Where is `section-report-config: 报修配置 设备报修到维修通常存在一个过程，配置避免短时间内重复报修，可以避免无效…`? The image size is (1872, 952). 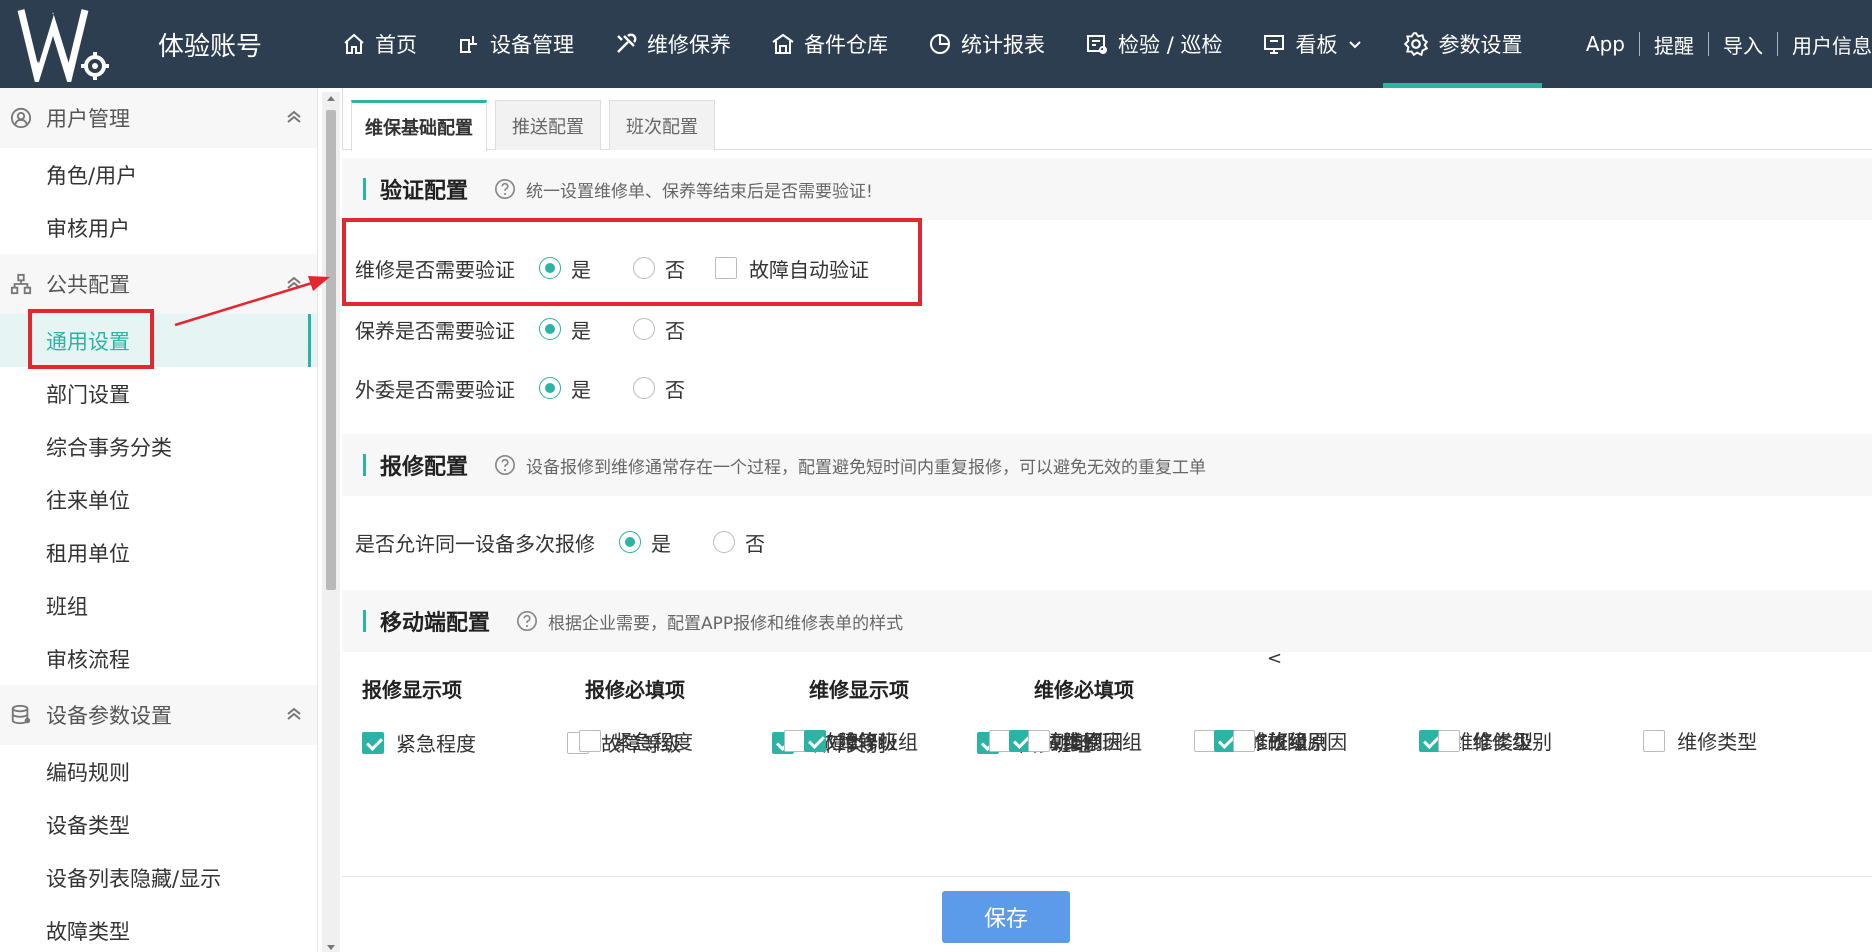 section-report-config: 报修配置 设备报修到维修通常存在一个过程，配置避免短时间内重复报修，可以避免无效… is located at coordinates (1107, 465).